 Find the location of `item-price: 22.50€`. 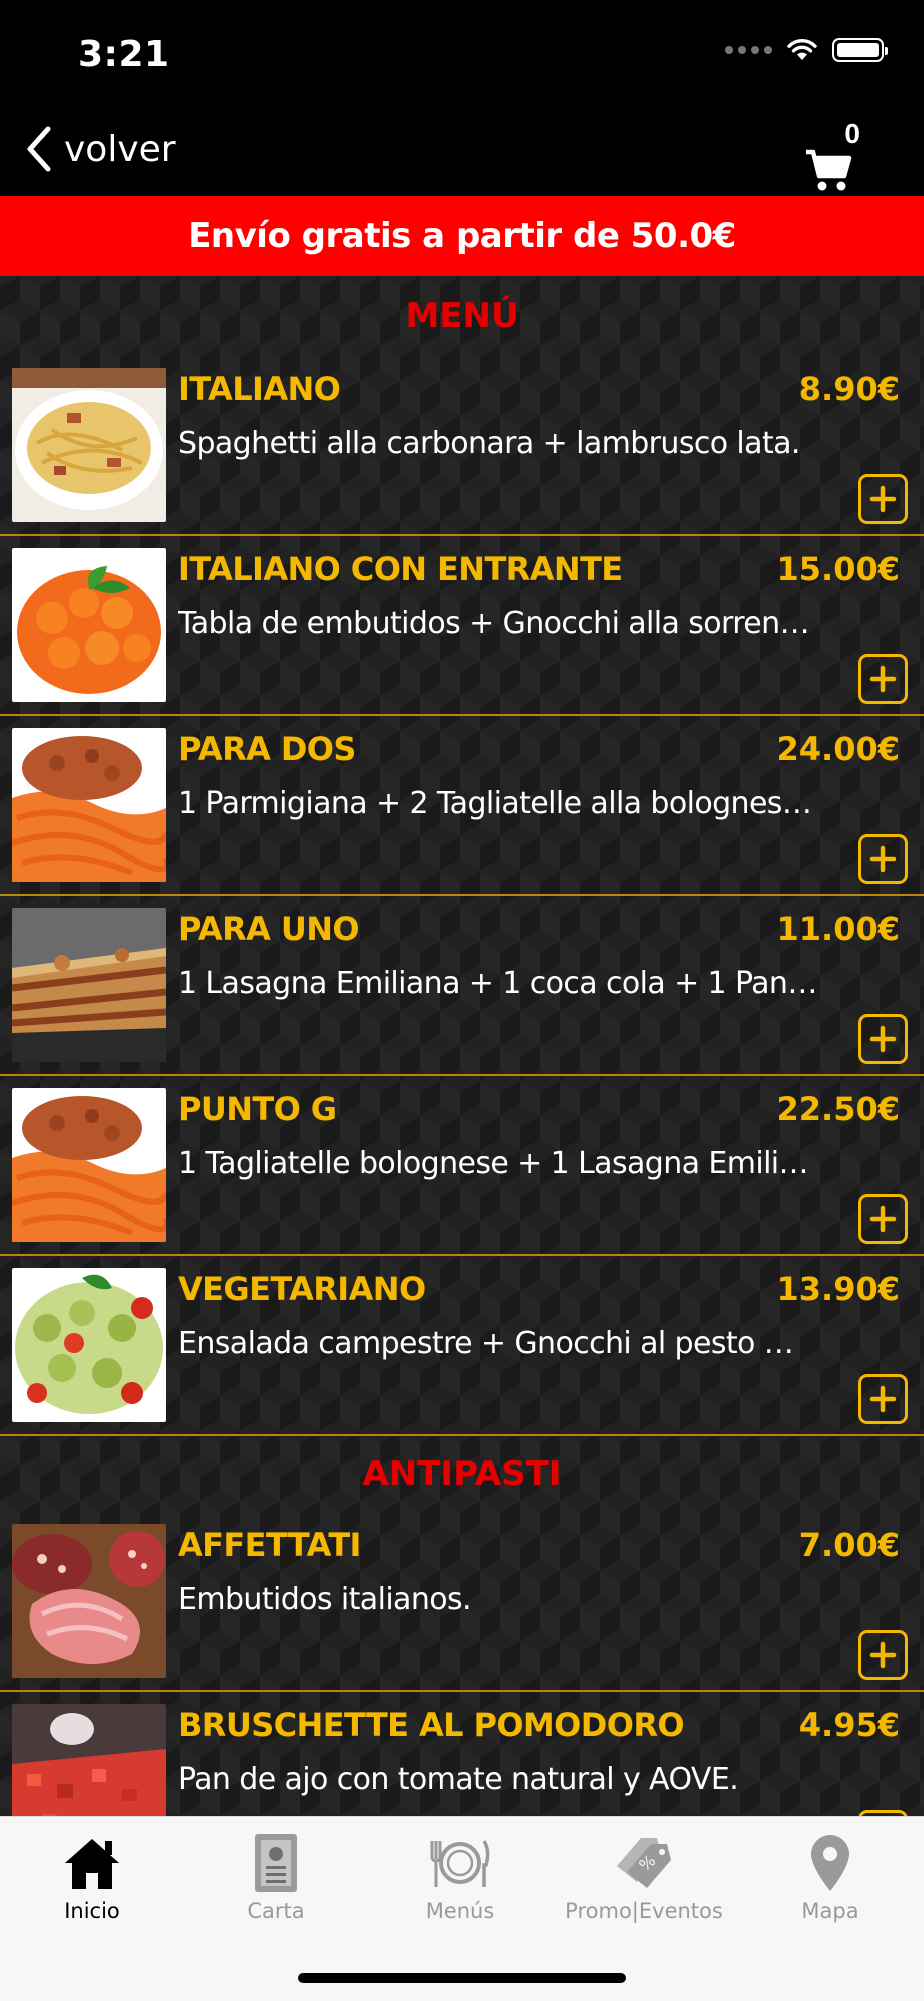

item-price: 22.50€ is located at coordinates (838, 1109).